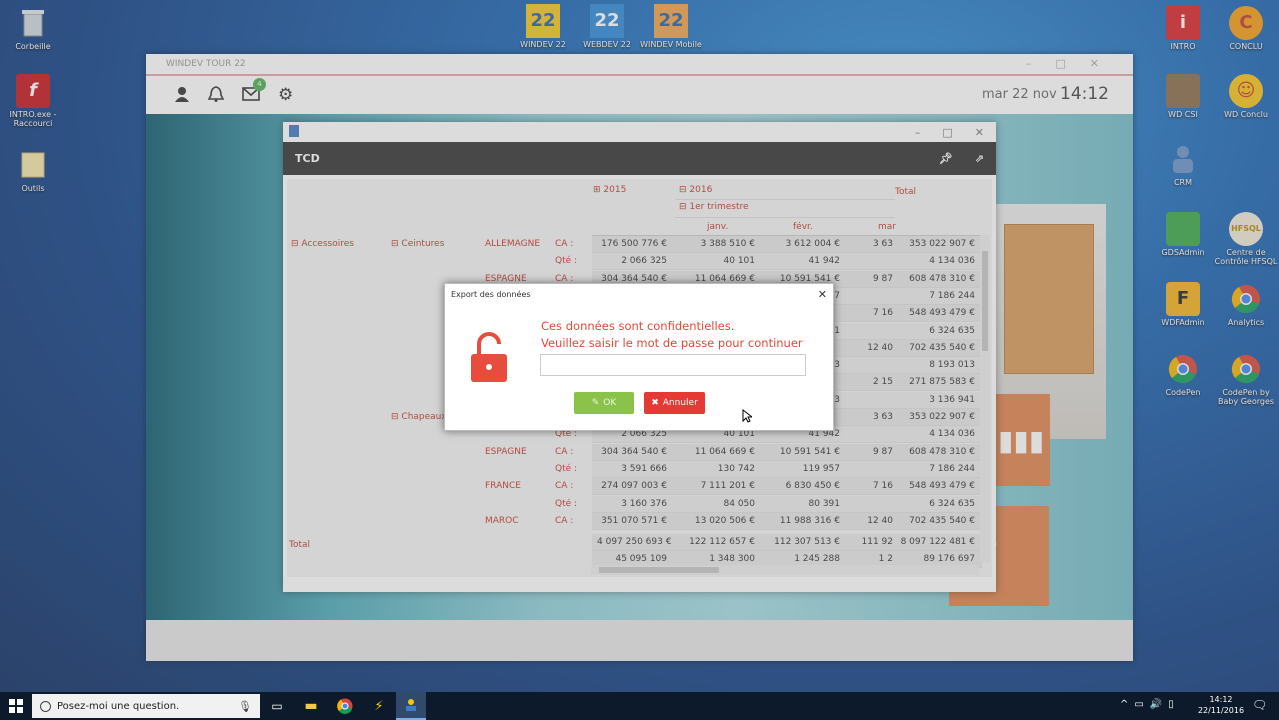 The image size is (1279, 720). Describe the element at coordinates (979, 158) in the screenshot. I see `external-link-icon: ⇗` at that location.